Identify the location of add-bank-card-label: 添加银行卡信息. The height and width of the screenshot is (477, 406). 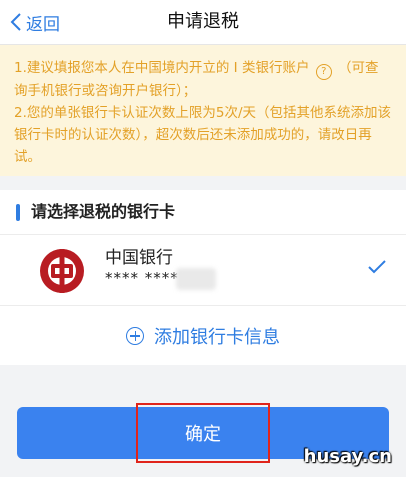
(217, 337).